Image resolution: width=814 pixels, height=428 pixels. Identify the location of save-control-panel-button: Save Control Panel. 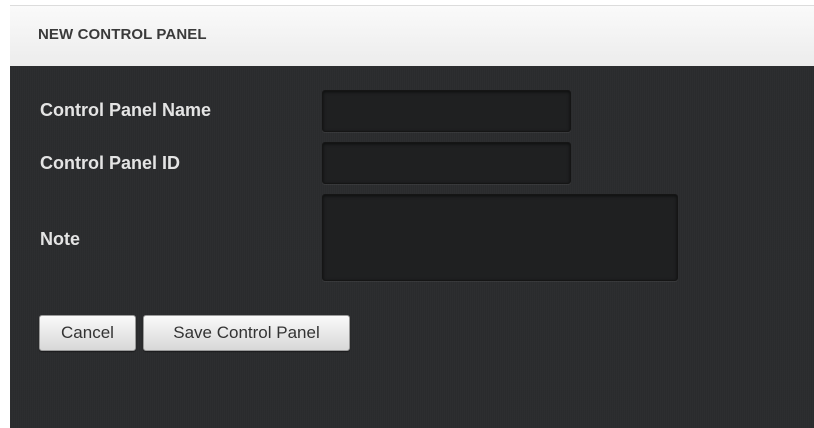
(246, 333).